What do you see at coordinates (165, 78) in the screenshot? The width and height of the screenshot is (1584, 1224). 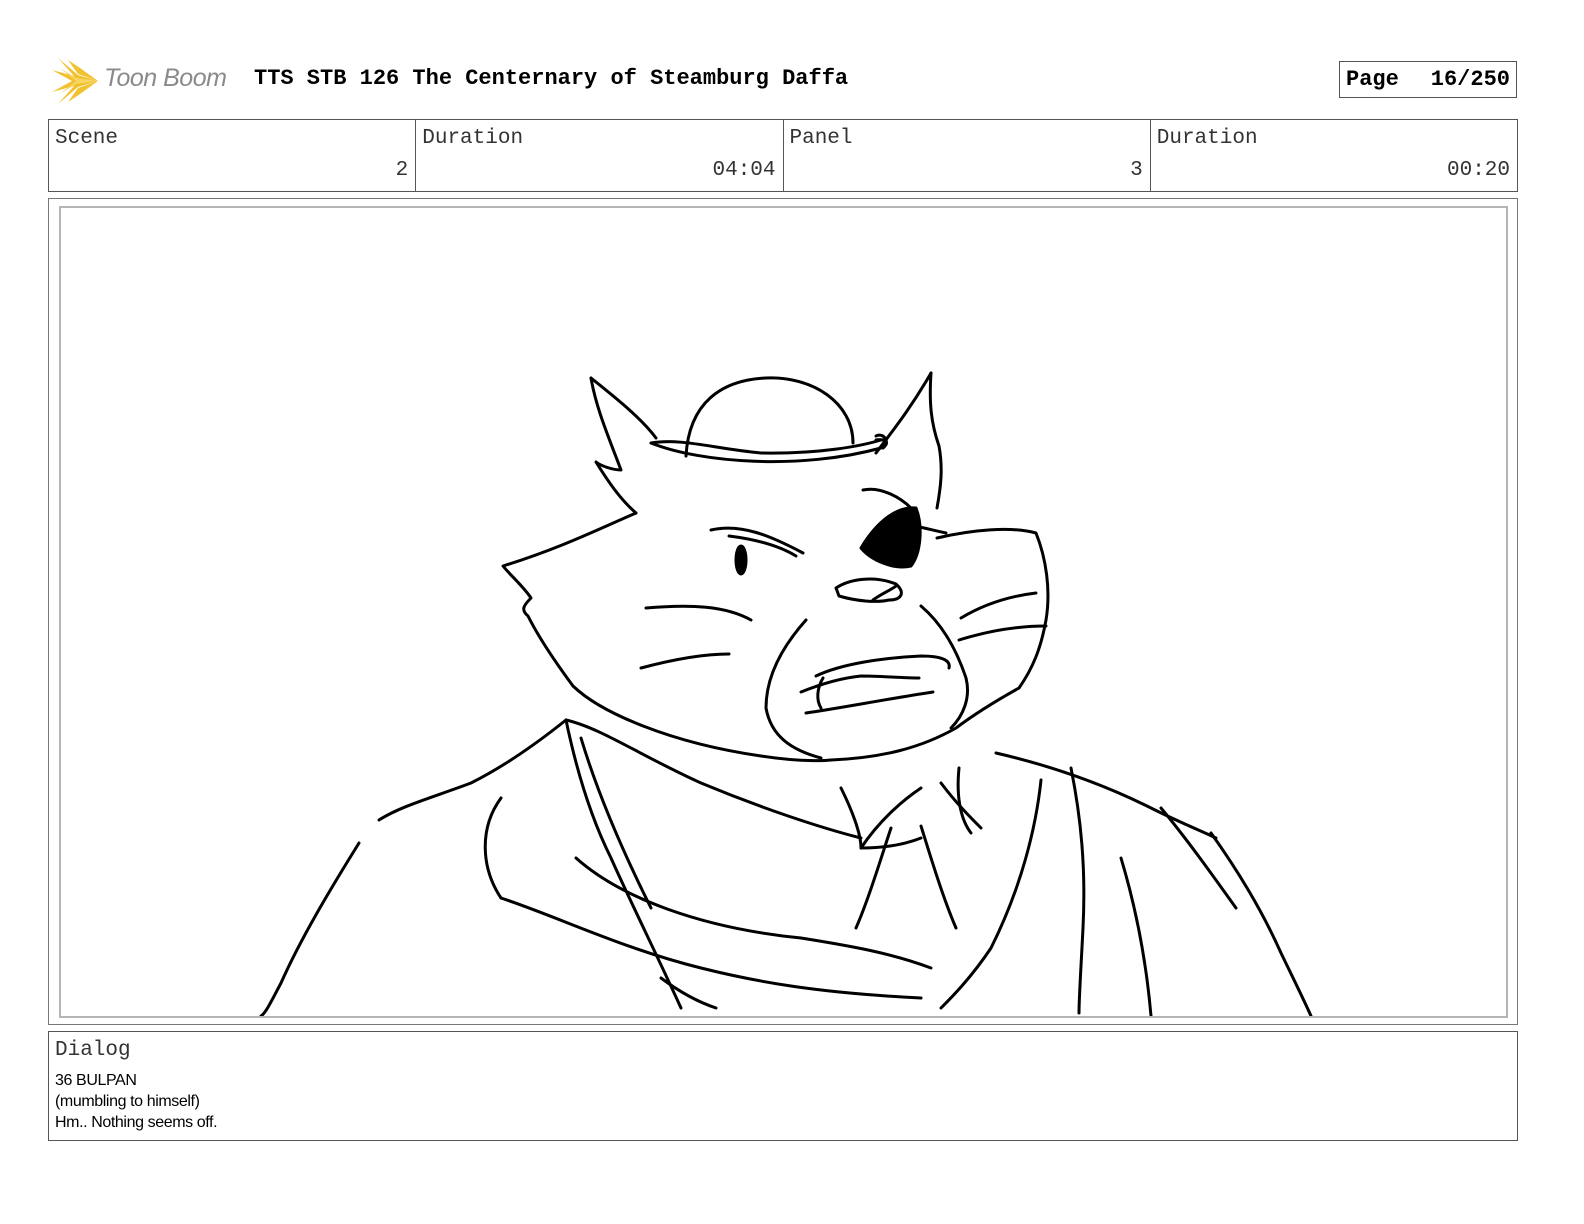 I see `logo-text: Toon Boom` at bounding box center [165, 78].